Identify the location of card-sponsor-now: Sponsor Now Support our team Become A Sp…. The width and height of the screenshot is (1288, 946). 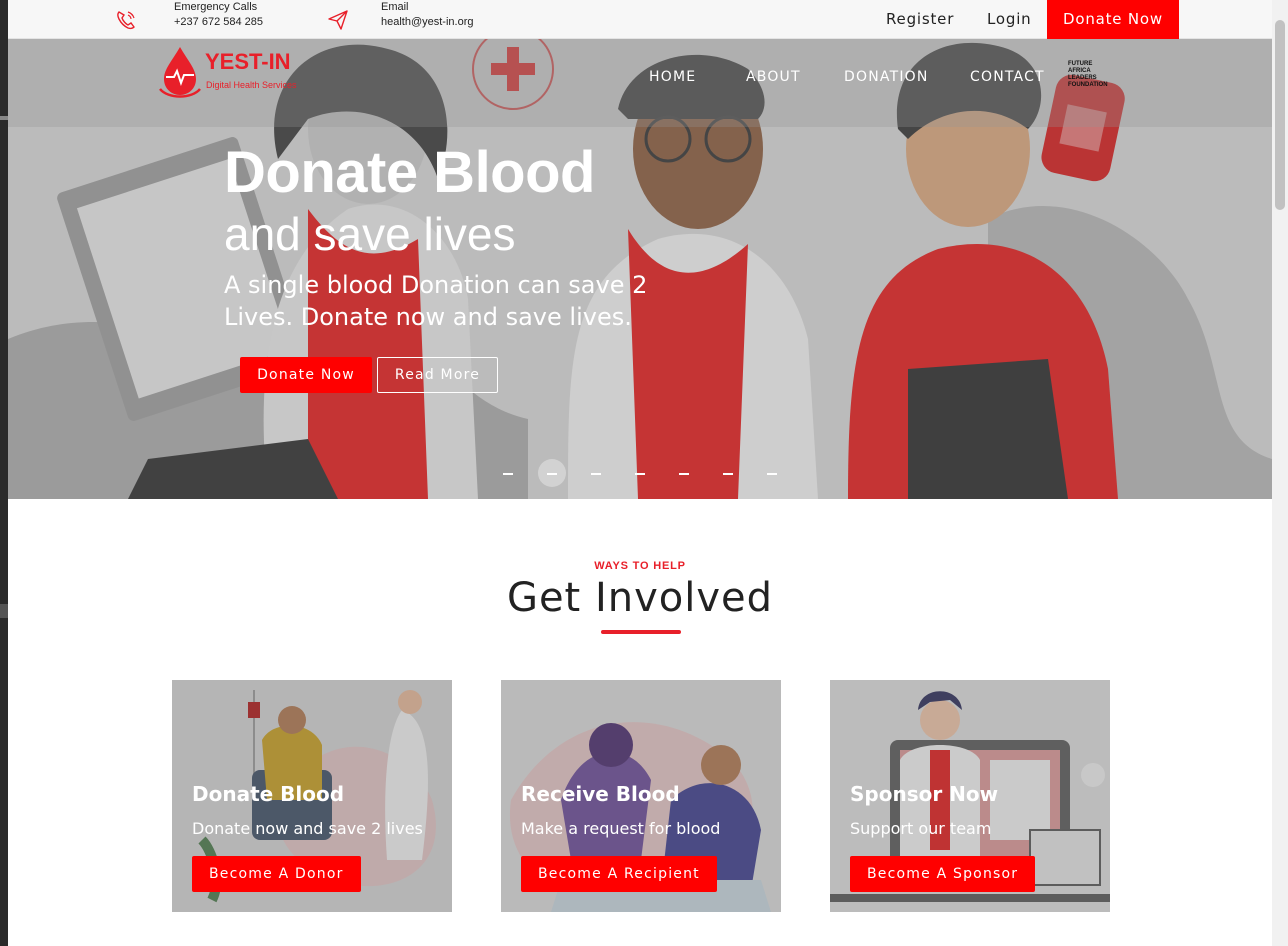
(970, 796).